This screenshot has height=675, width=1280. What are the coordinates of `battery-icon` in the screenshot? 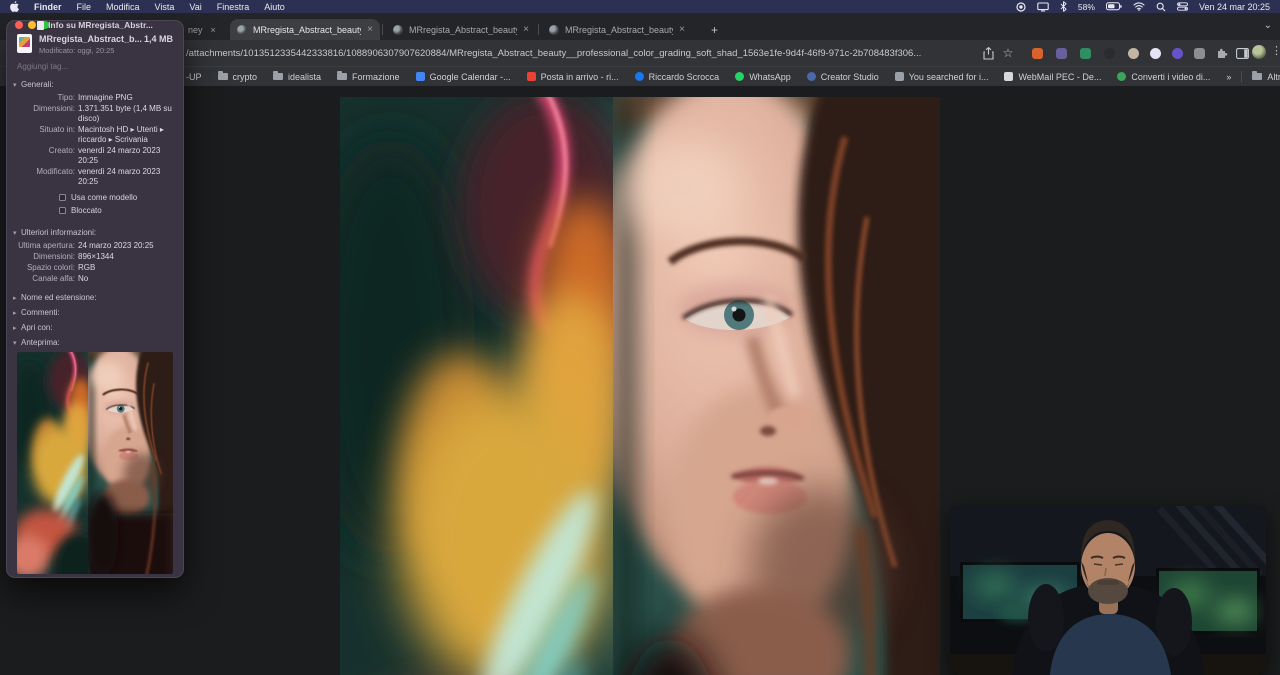 It's located at (1113, 6).